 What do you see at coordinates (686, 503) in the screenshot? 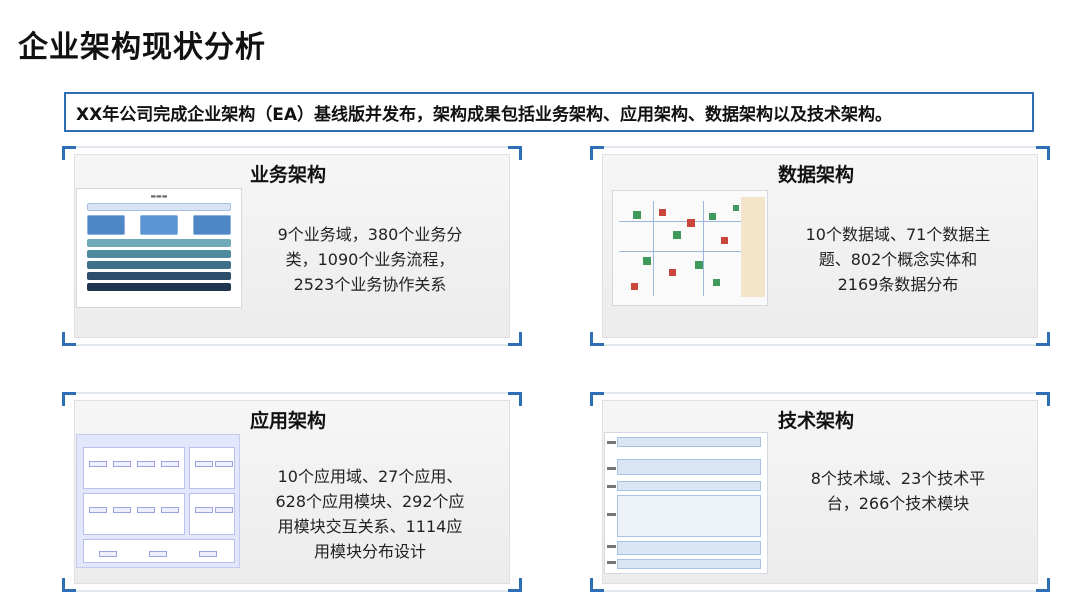
I see `technology-architecture-thumbnail` at bounding box center [686, 503].